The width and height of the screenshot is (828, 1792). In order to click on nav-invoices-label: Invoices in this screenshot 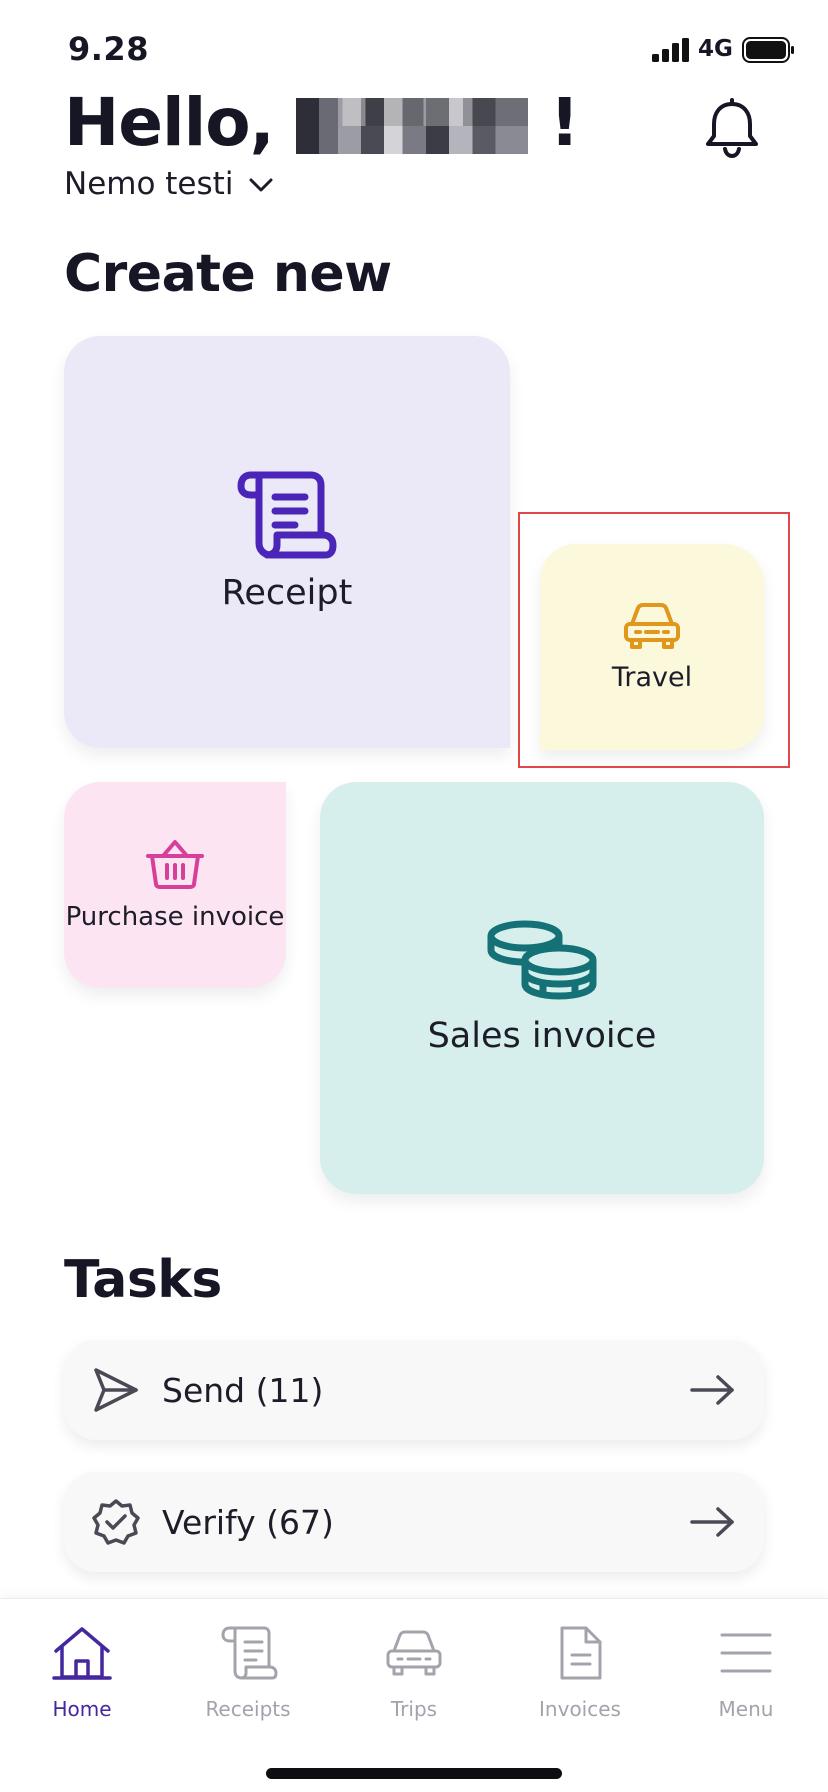, I will do `click(580, 1709)`.